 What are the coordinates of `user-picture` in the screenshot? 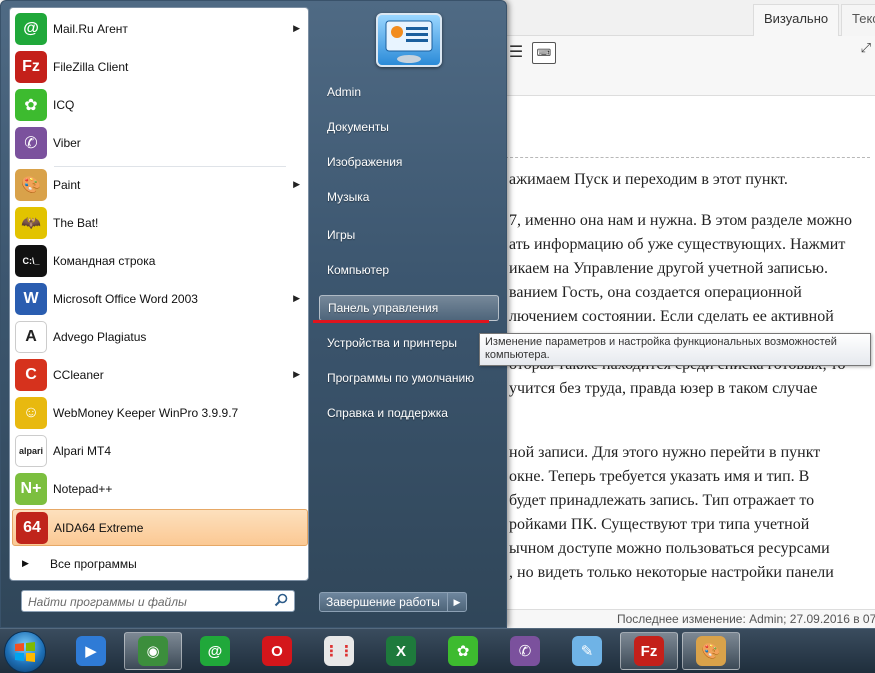 It's located at (409, 40).